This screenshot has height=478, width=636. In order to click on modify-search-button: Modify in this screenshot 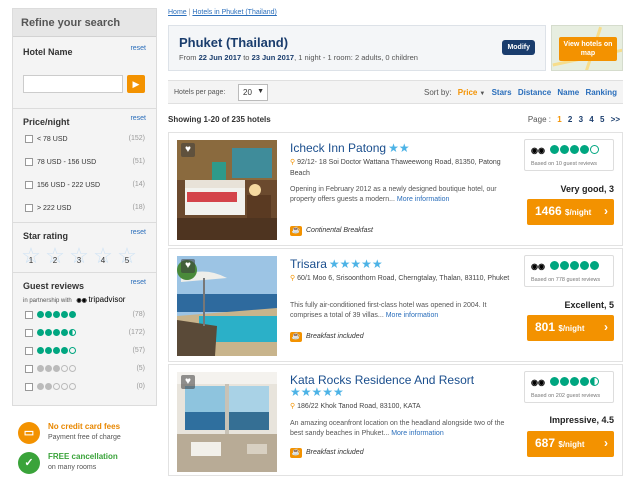, I will do `click(518, 47)`.